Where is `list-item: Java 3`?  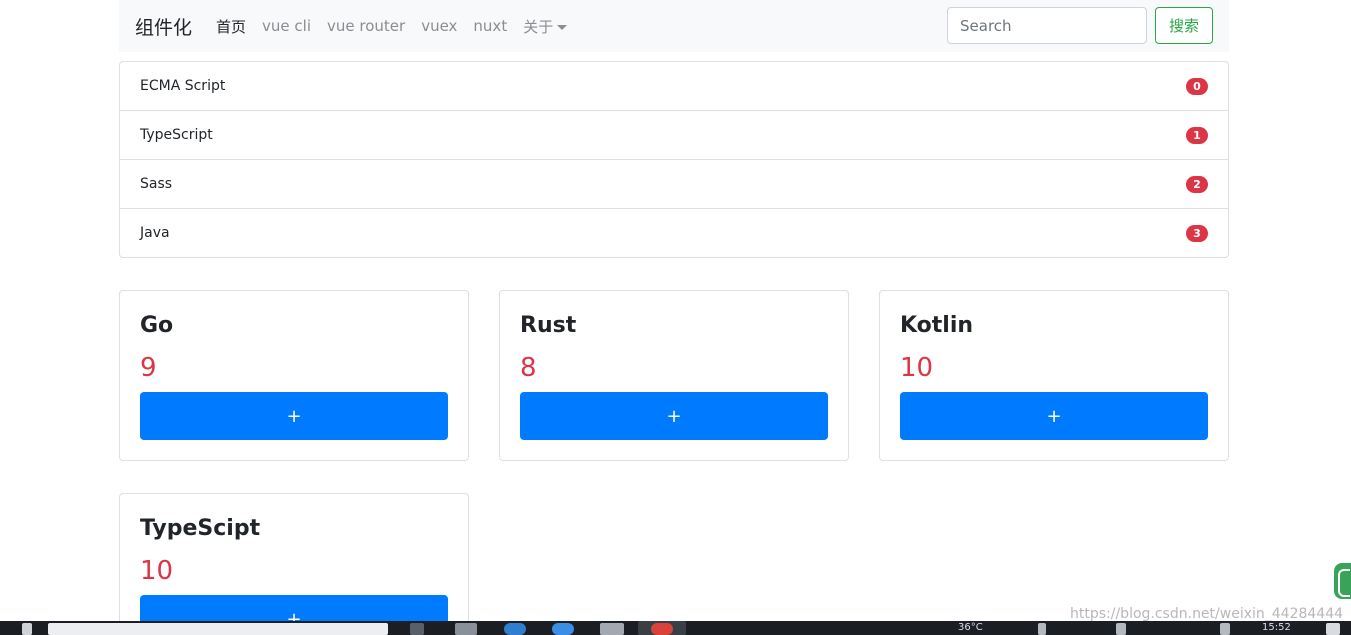
list-item: Java 3 is located at coordinates (674, 233).